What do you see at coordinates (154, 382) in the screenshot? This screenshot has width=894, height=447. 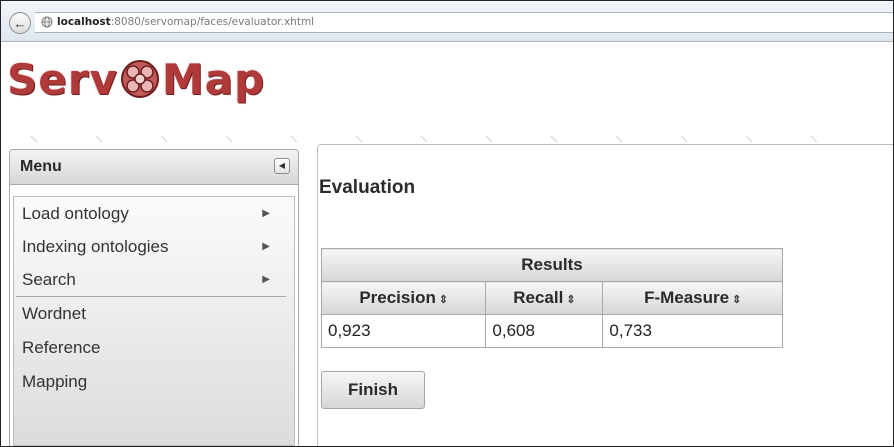 I see `menu-item-mapping: Mapping` at bounding box center [154, 382].